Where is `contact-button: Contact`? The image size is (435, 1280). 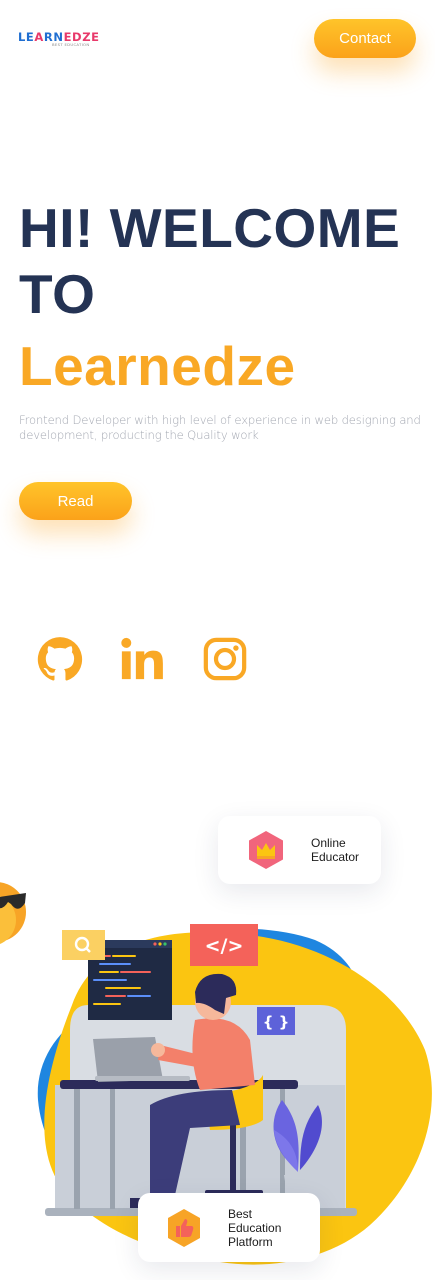
contact-button: Contact is located at coordinates (365, 38).